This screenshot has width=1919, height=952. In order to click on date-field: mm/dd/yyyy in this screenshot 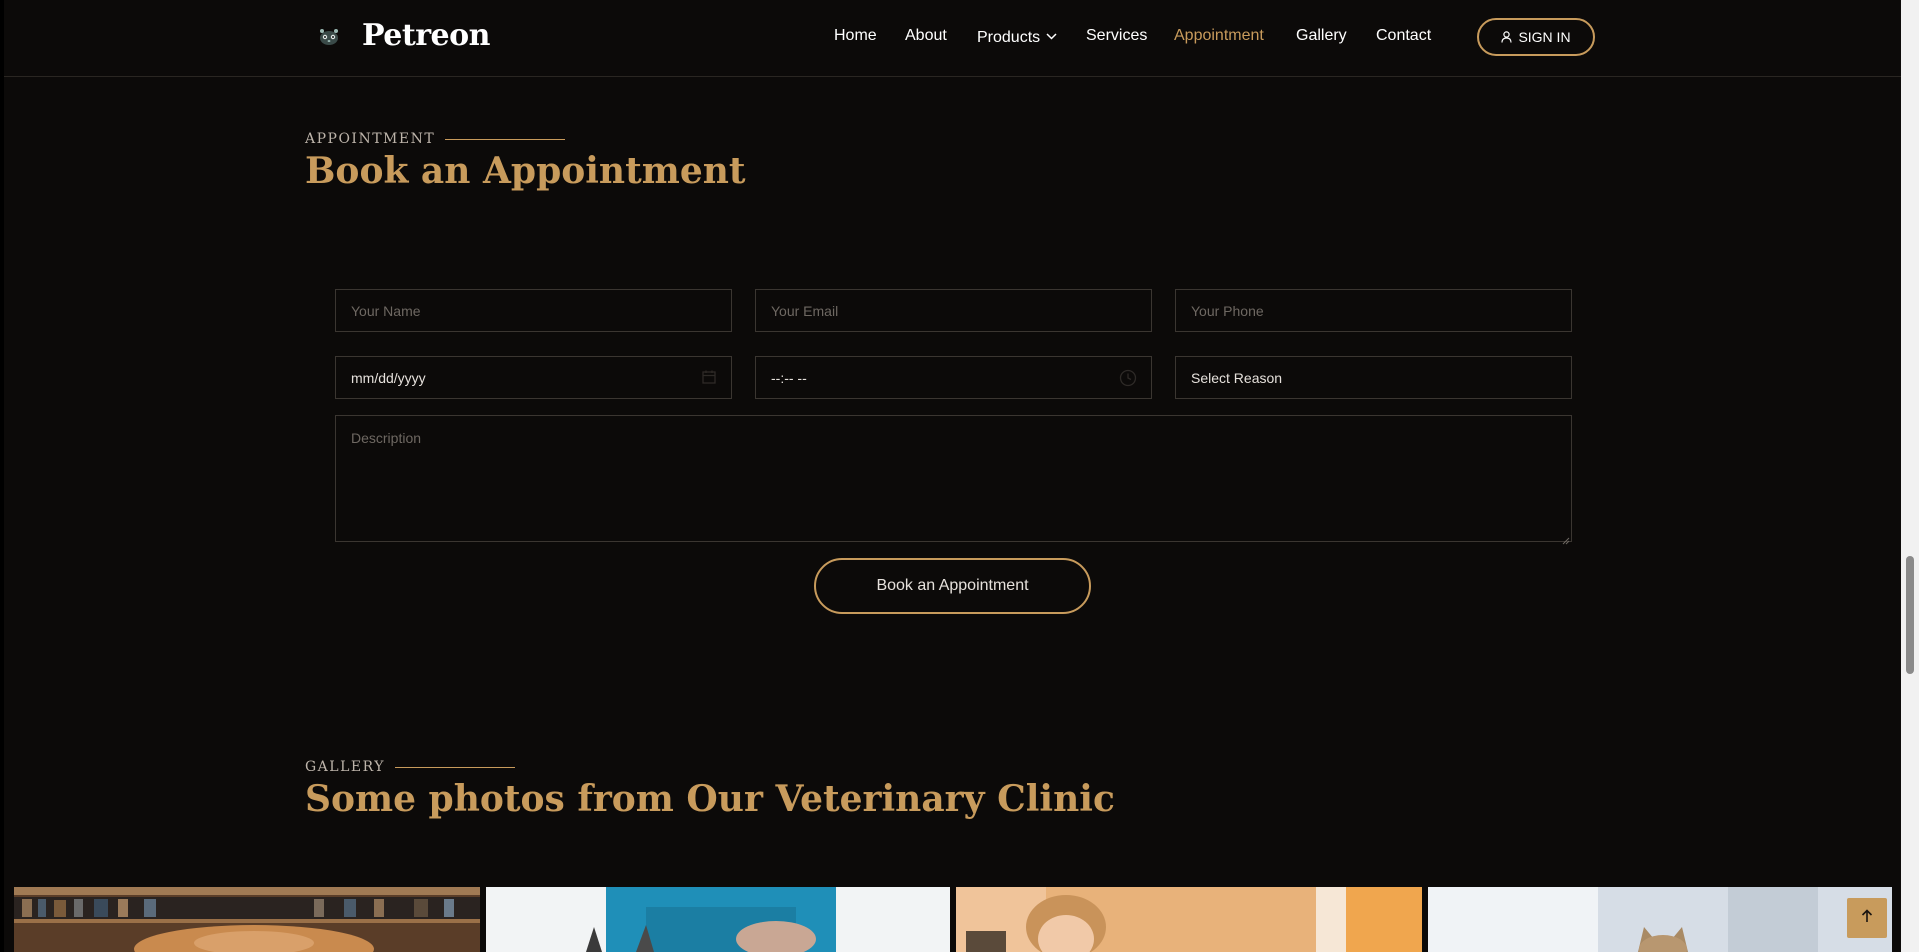, I will do `click(533, 377)`.